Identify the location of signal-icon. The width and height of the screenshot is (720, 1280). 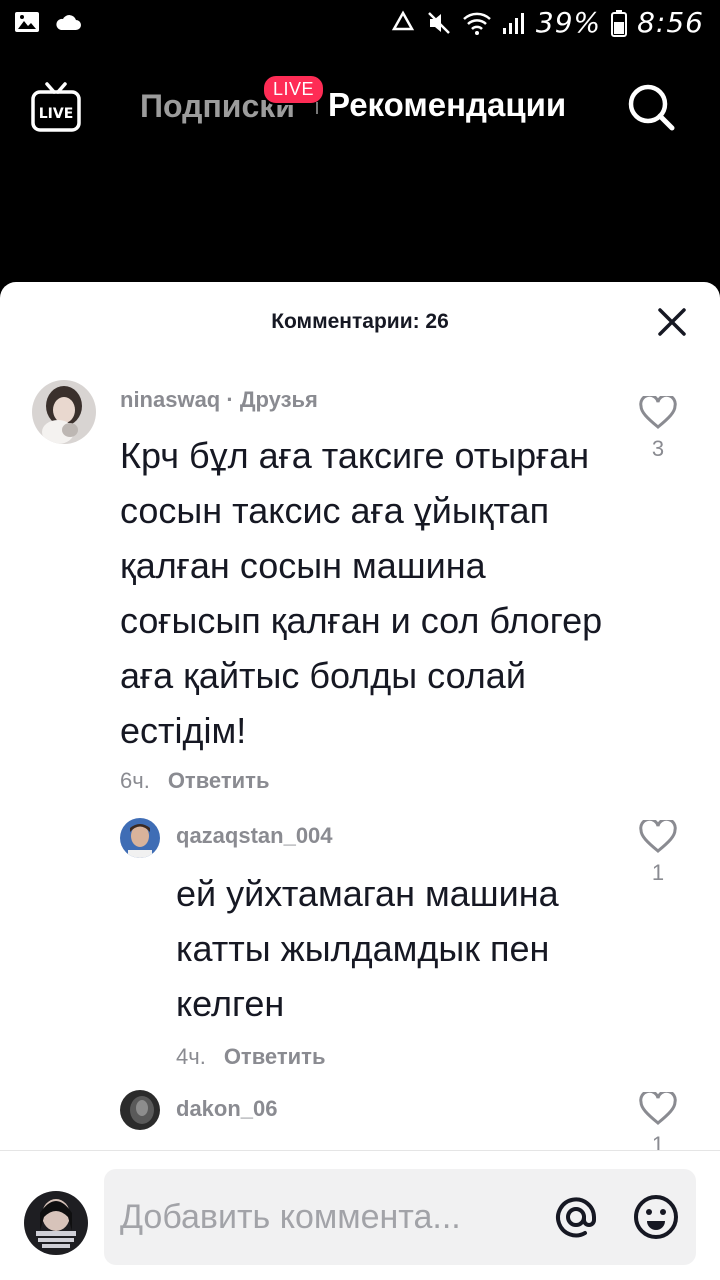
(513, 23).